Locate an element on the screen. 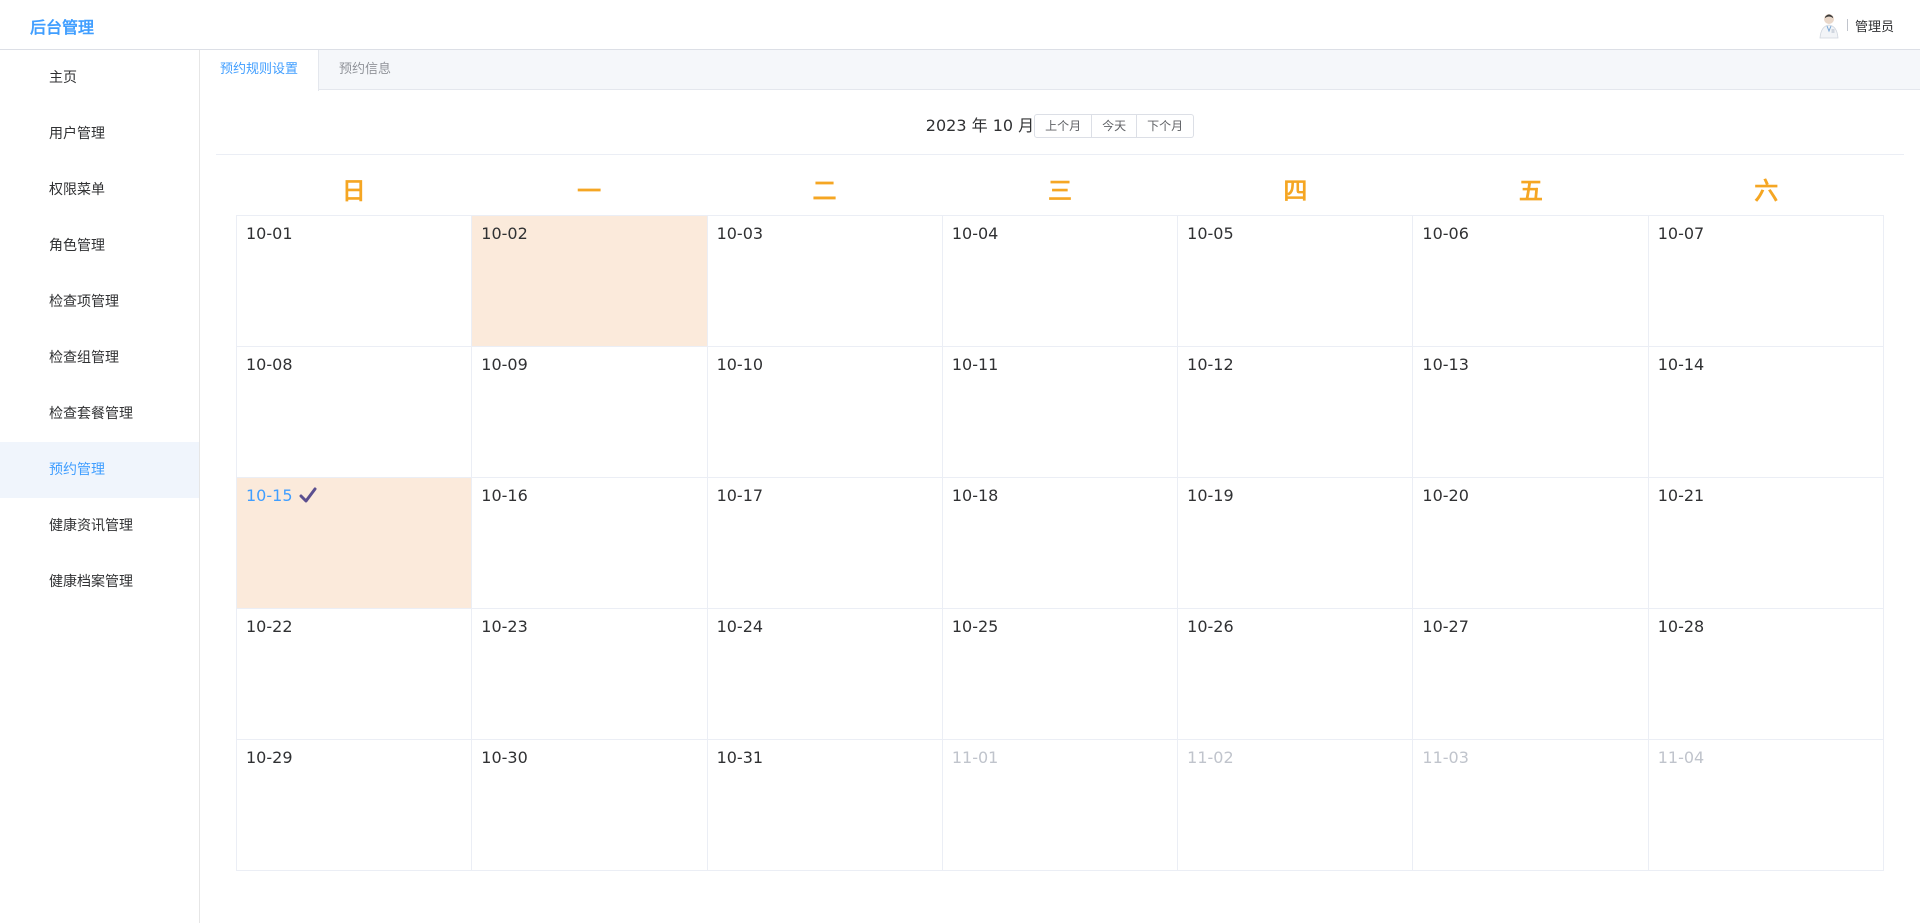 This screenshot has width=1920, height=923. calendar-day-cell: 10-28 is located at coordinates (1766, 674).